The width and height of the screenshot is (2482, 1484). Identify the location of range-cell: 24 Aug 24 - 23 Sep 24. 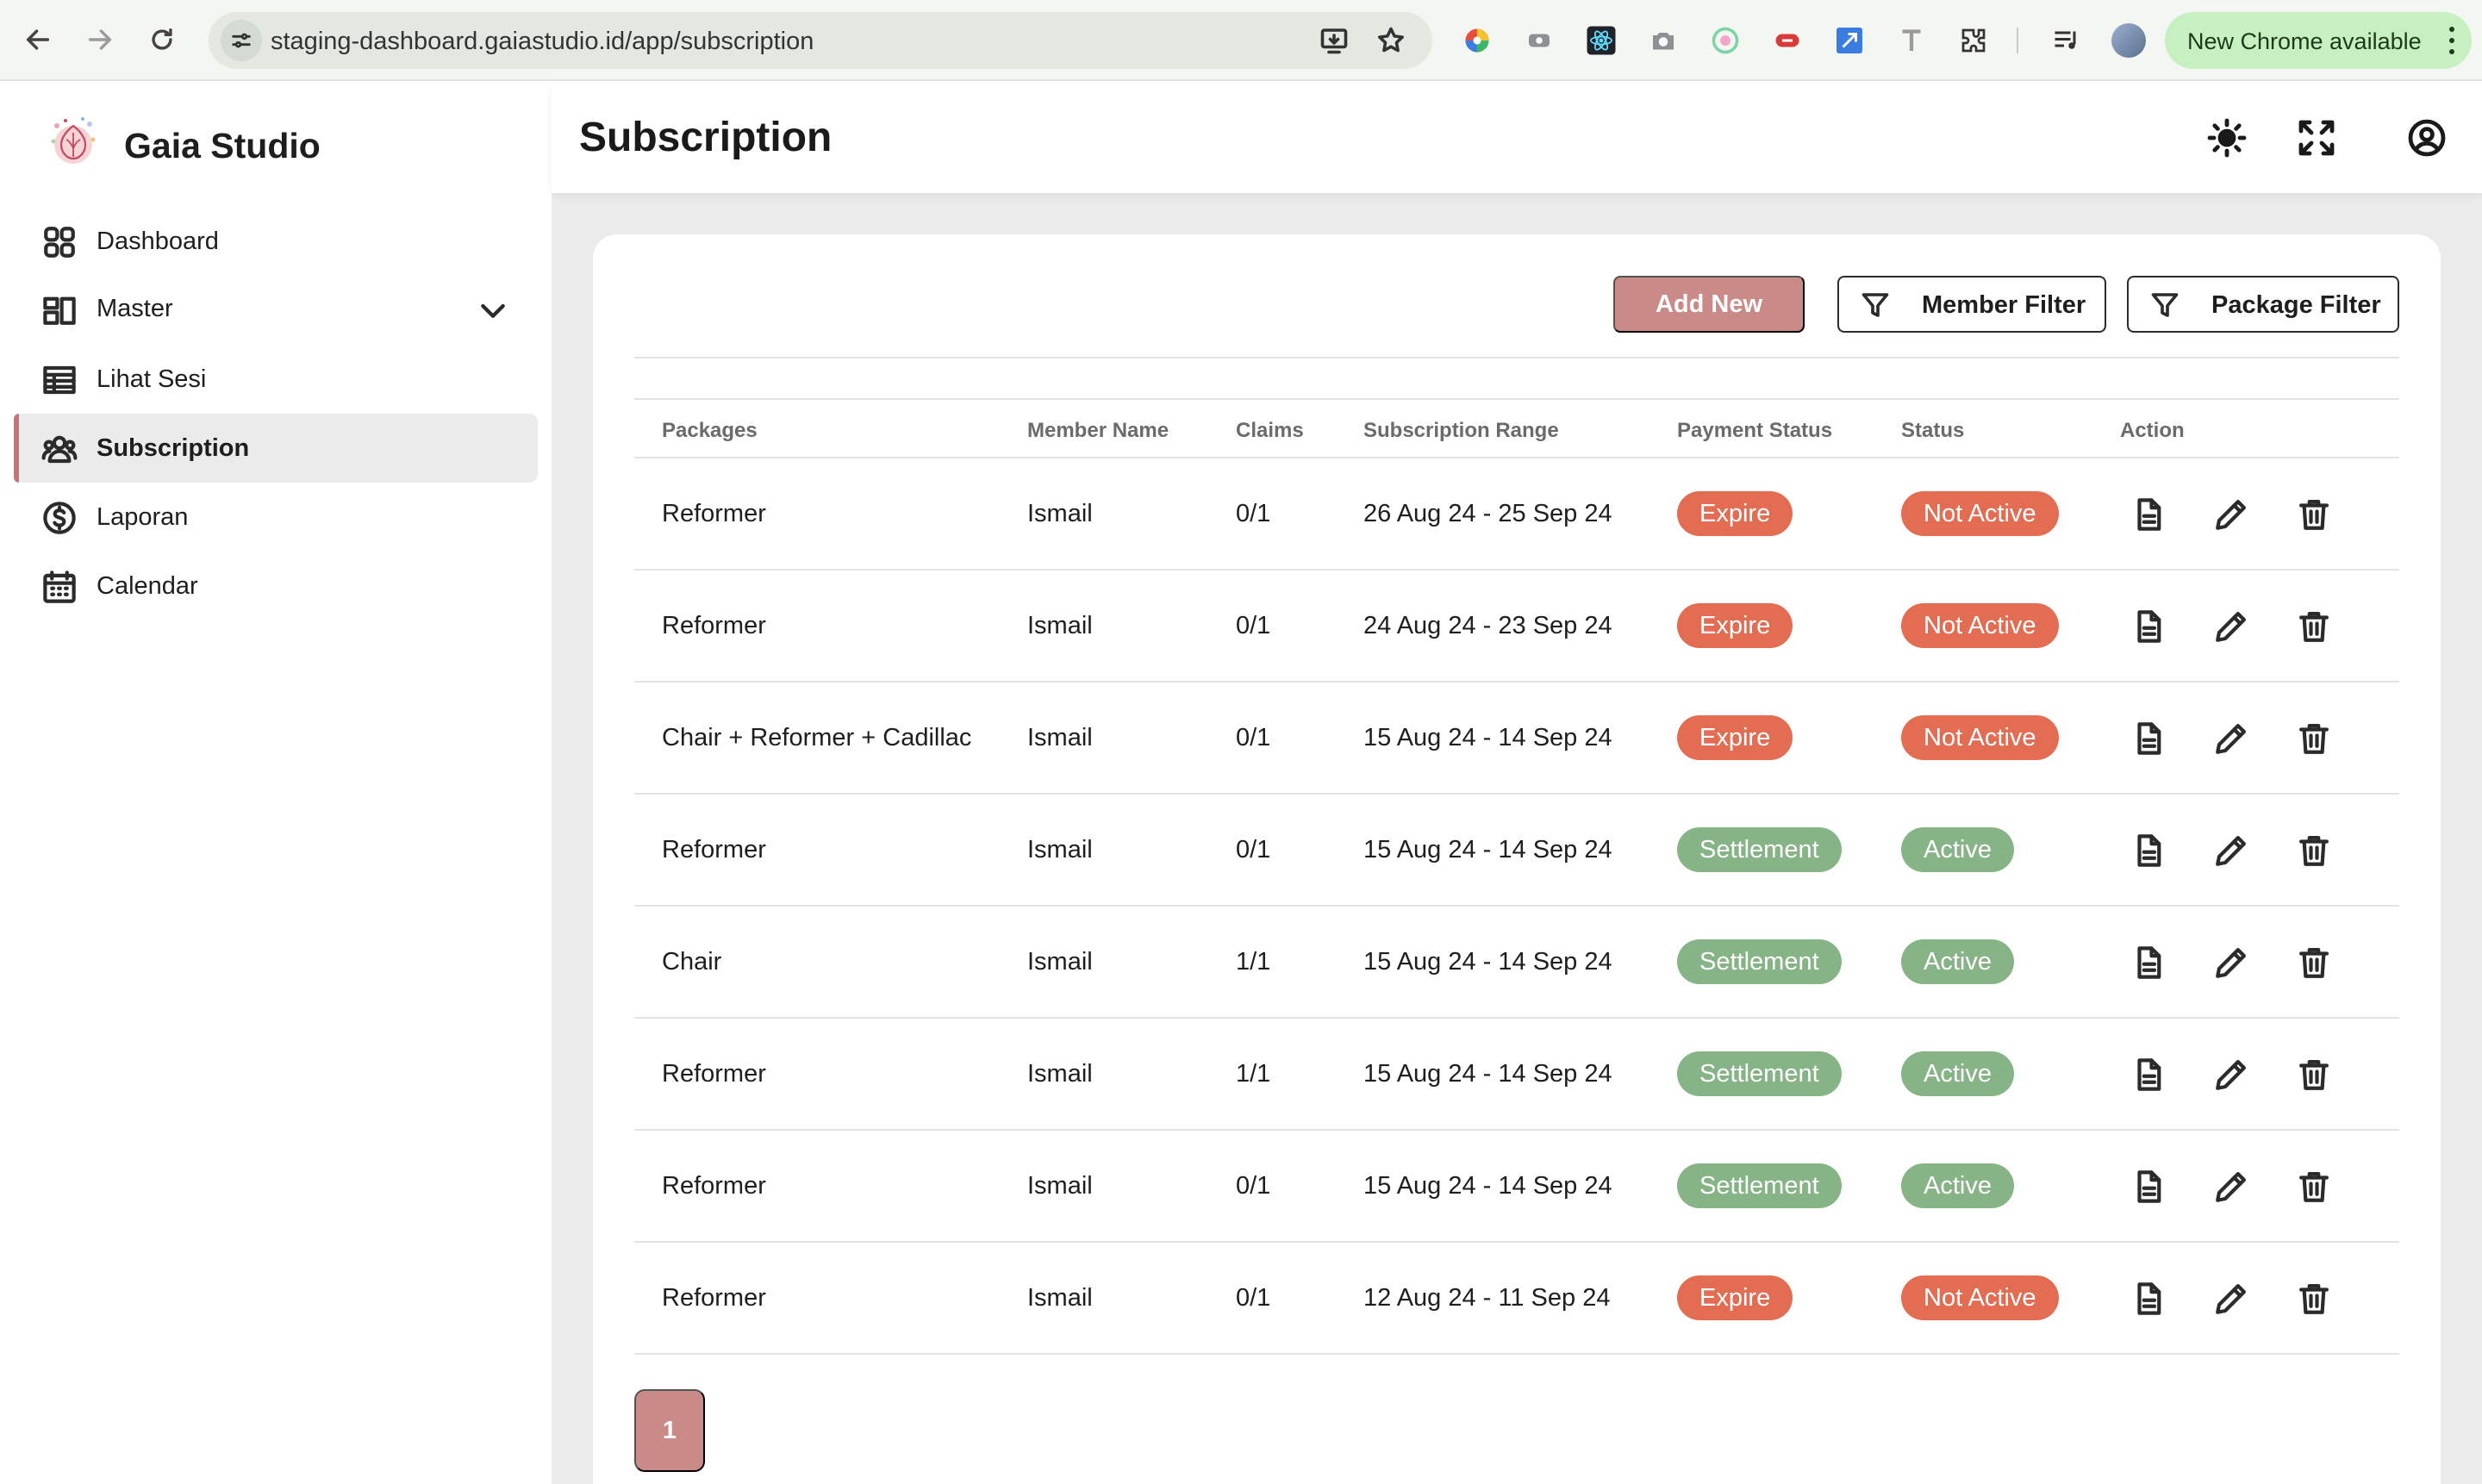
(1488, 626).